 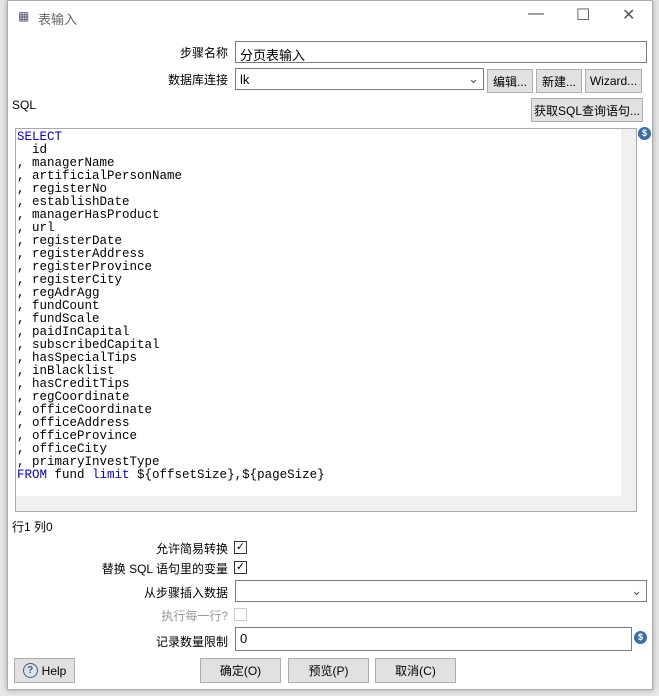 What do you see at coordinates (32, 475) in the screenshot?
I see `sql-keyword: FROM` at bounding box center [32, 475].